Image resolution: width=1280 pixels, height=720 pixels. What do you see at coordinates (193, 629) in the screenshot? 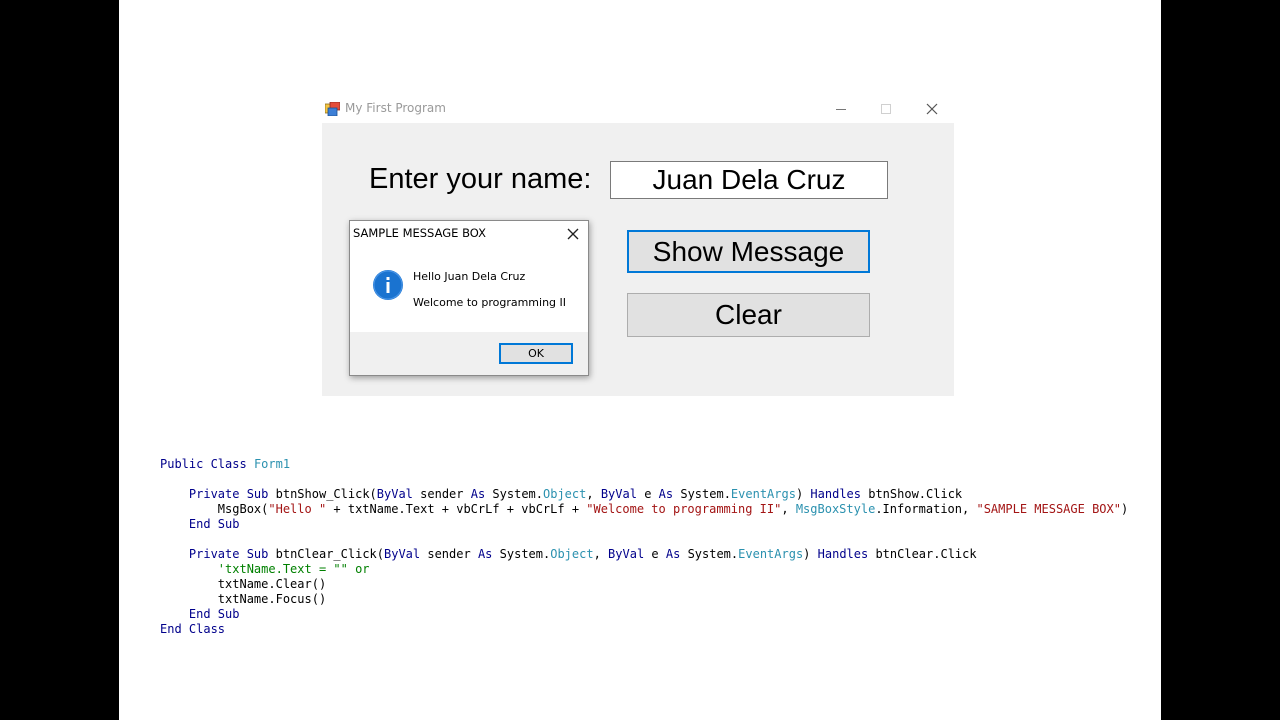
I see `code-line-12: End Class` at bounding box center [193, 629].